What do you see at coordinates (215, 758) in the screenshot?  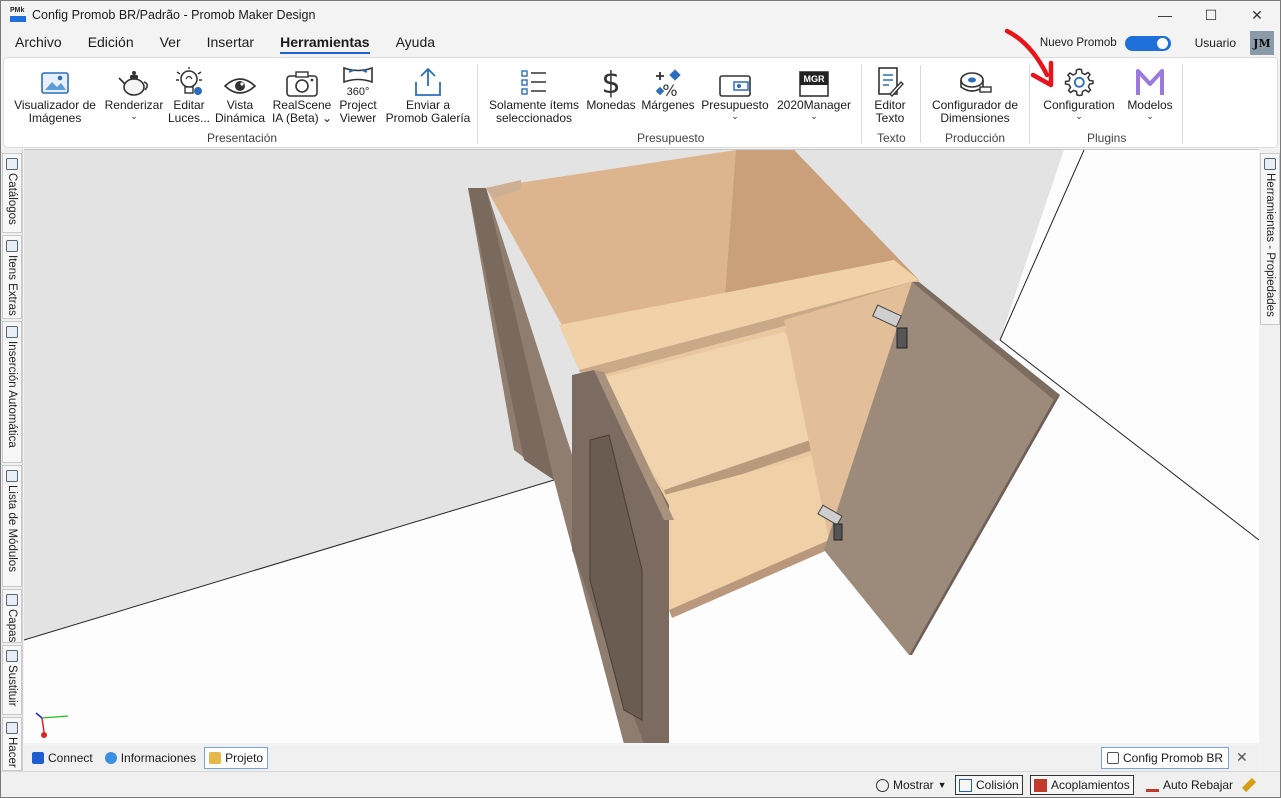 I see `folder-icon` at bounding box center [215, 758].